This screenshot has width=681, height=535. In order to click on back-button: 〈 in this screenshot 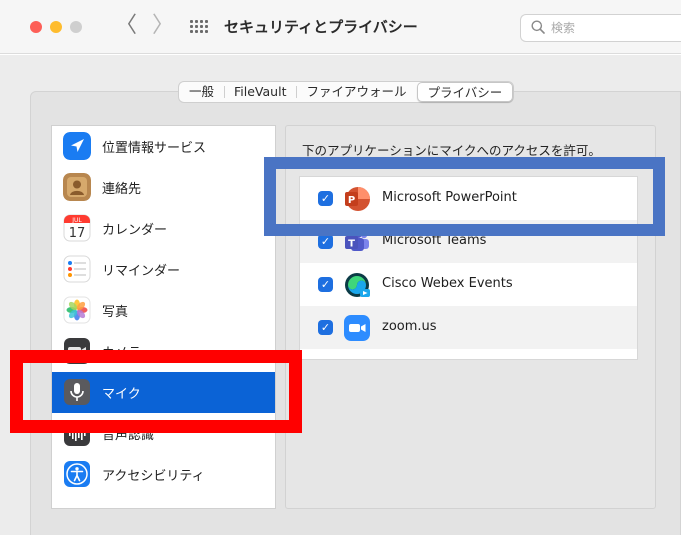, I will do `click(126, 26)`.